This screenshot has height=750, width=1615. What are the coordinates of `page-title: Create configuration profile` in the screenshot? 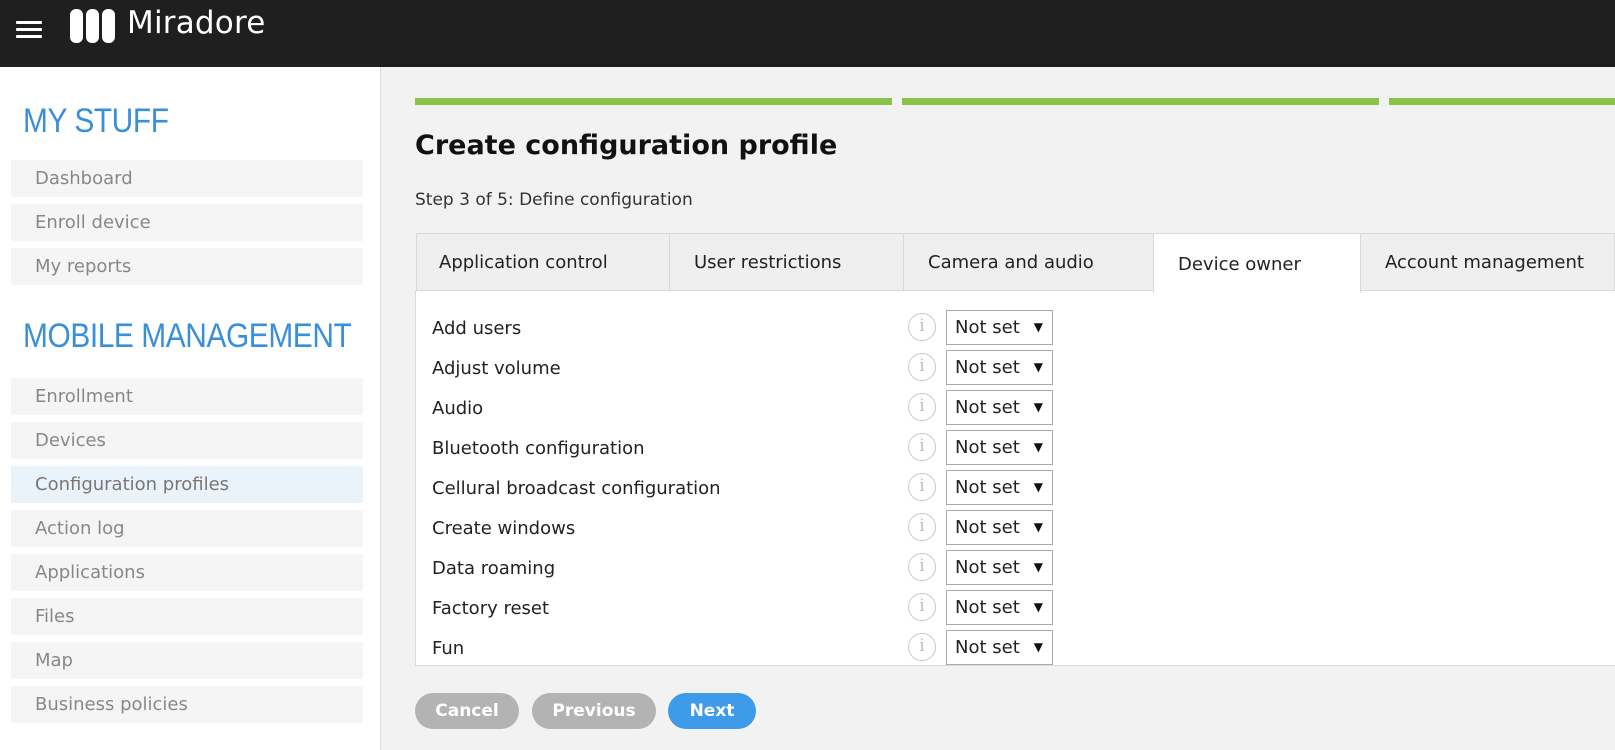 It's located at (626, 145).